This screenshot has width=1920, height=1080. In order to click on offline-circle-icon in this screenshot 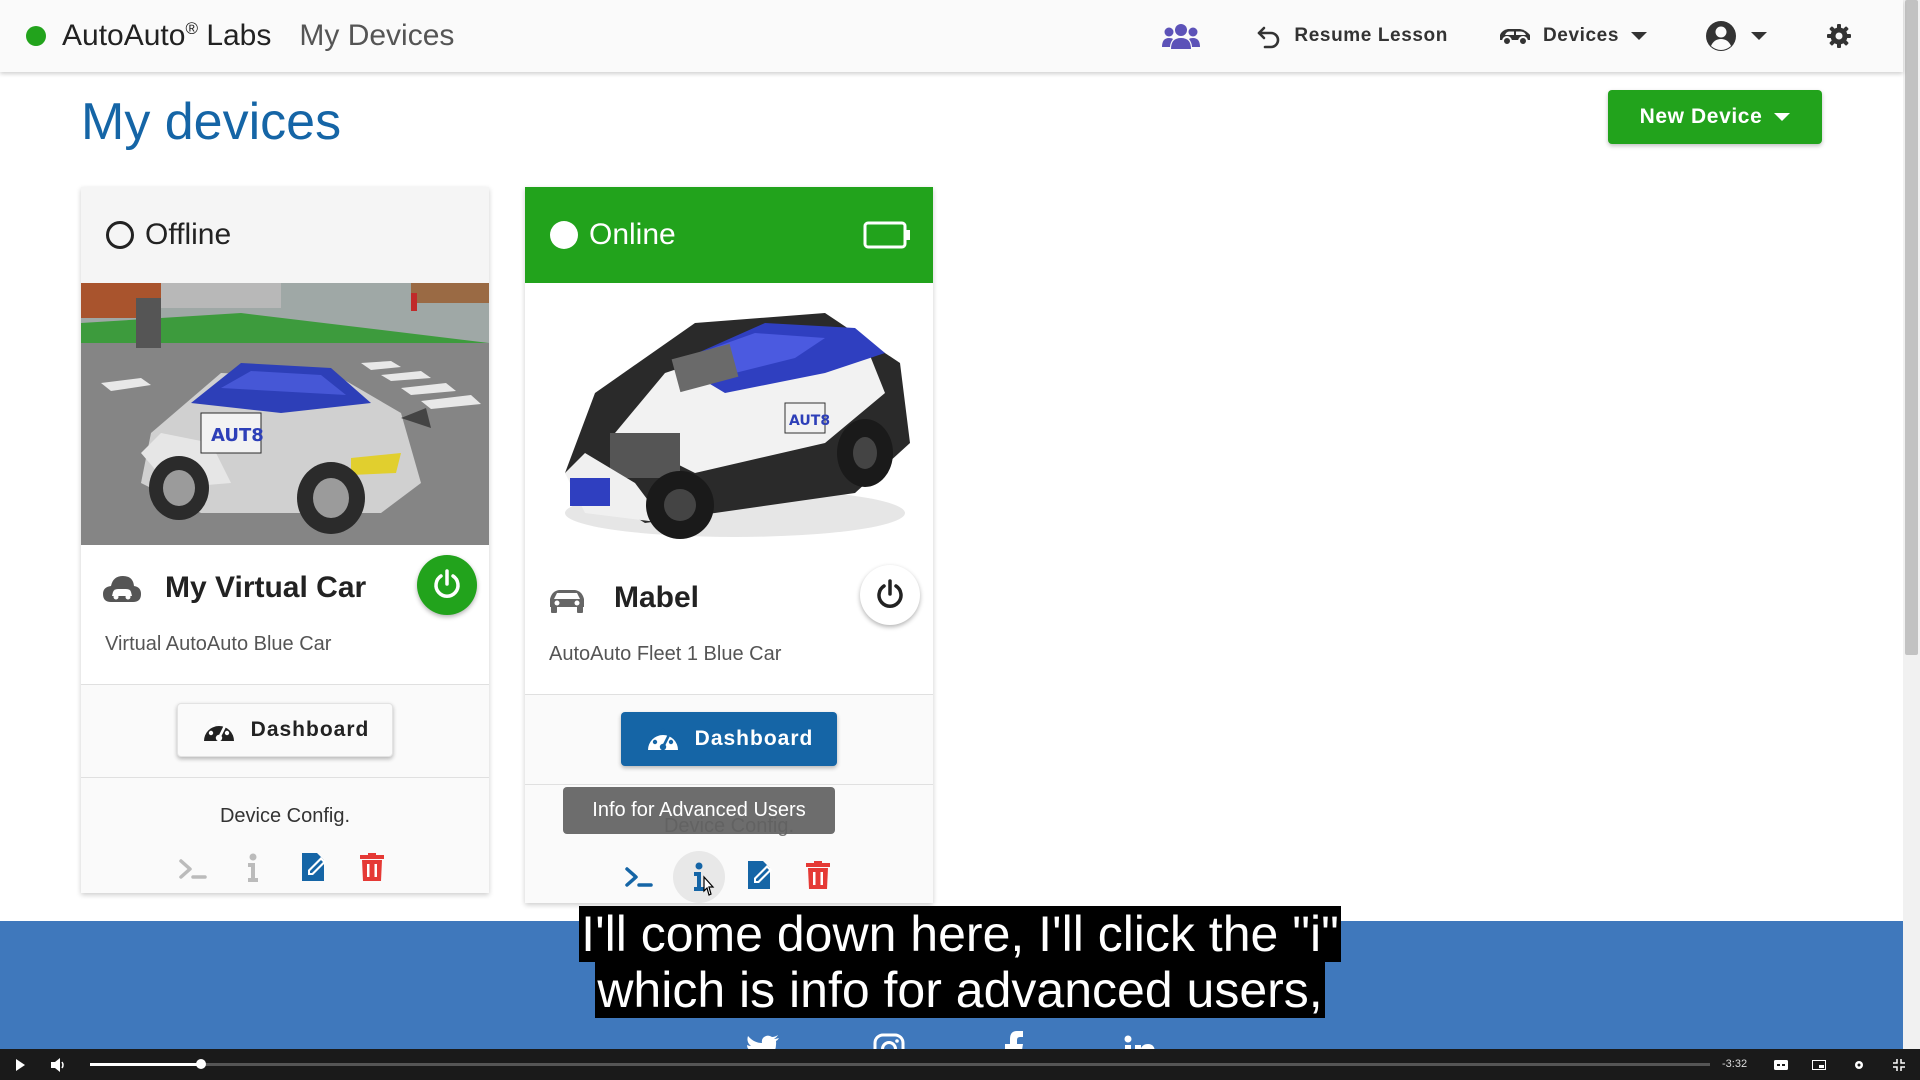, I will do `click(120, 235)`.